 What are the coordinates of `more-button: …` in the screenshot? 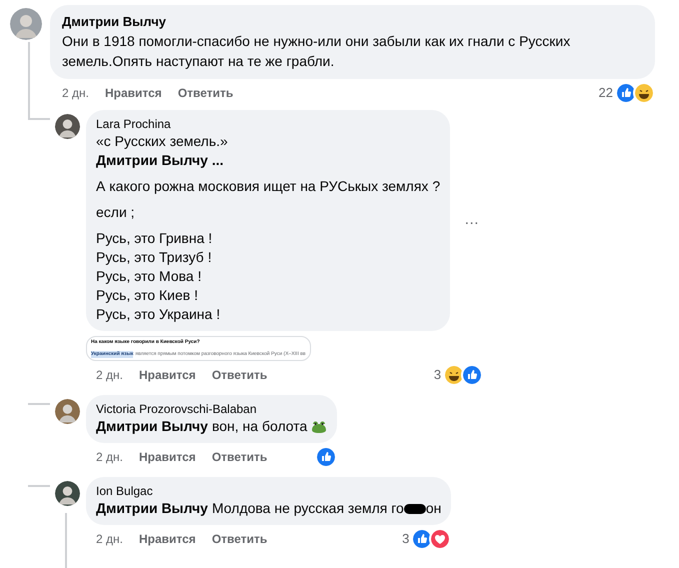 It's located at (472, 220).